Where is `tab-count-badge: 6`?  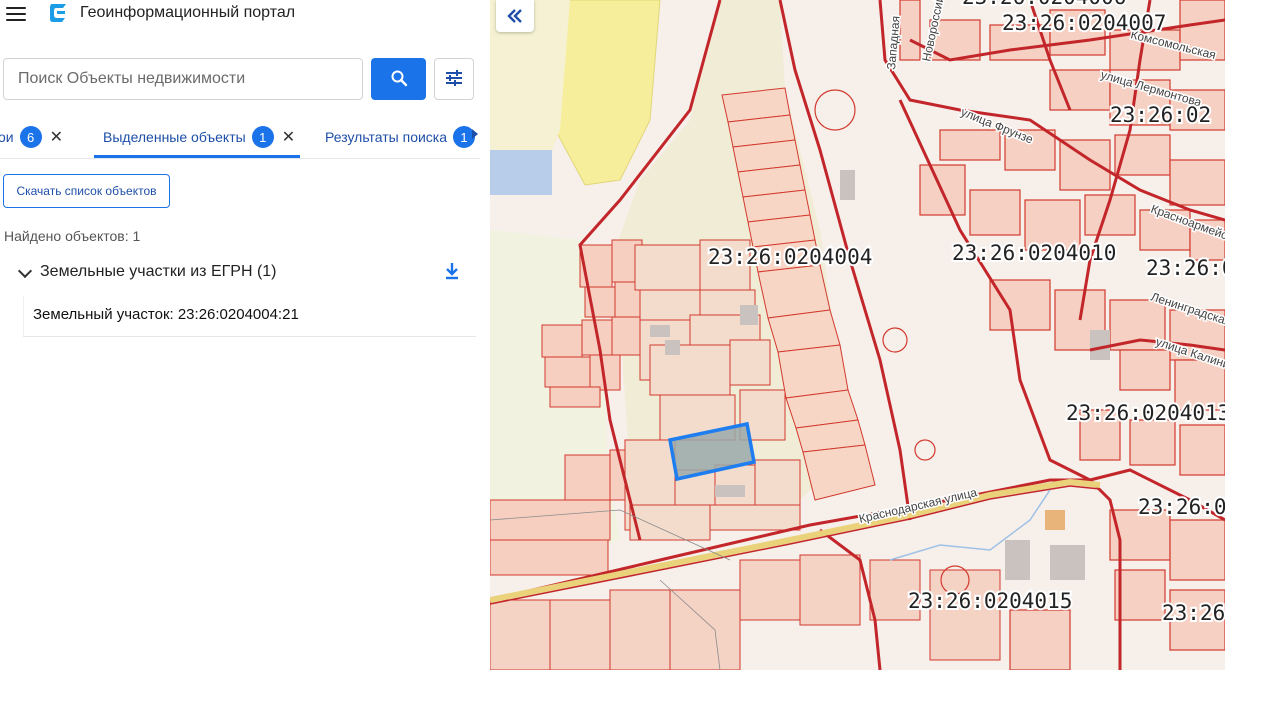
tab-count-badge: 6 is located at coordinates (30, 137).